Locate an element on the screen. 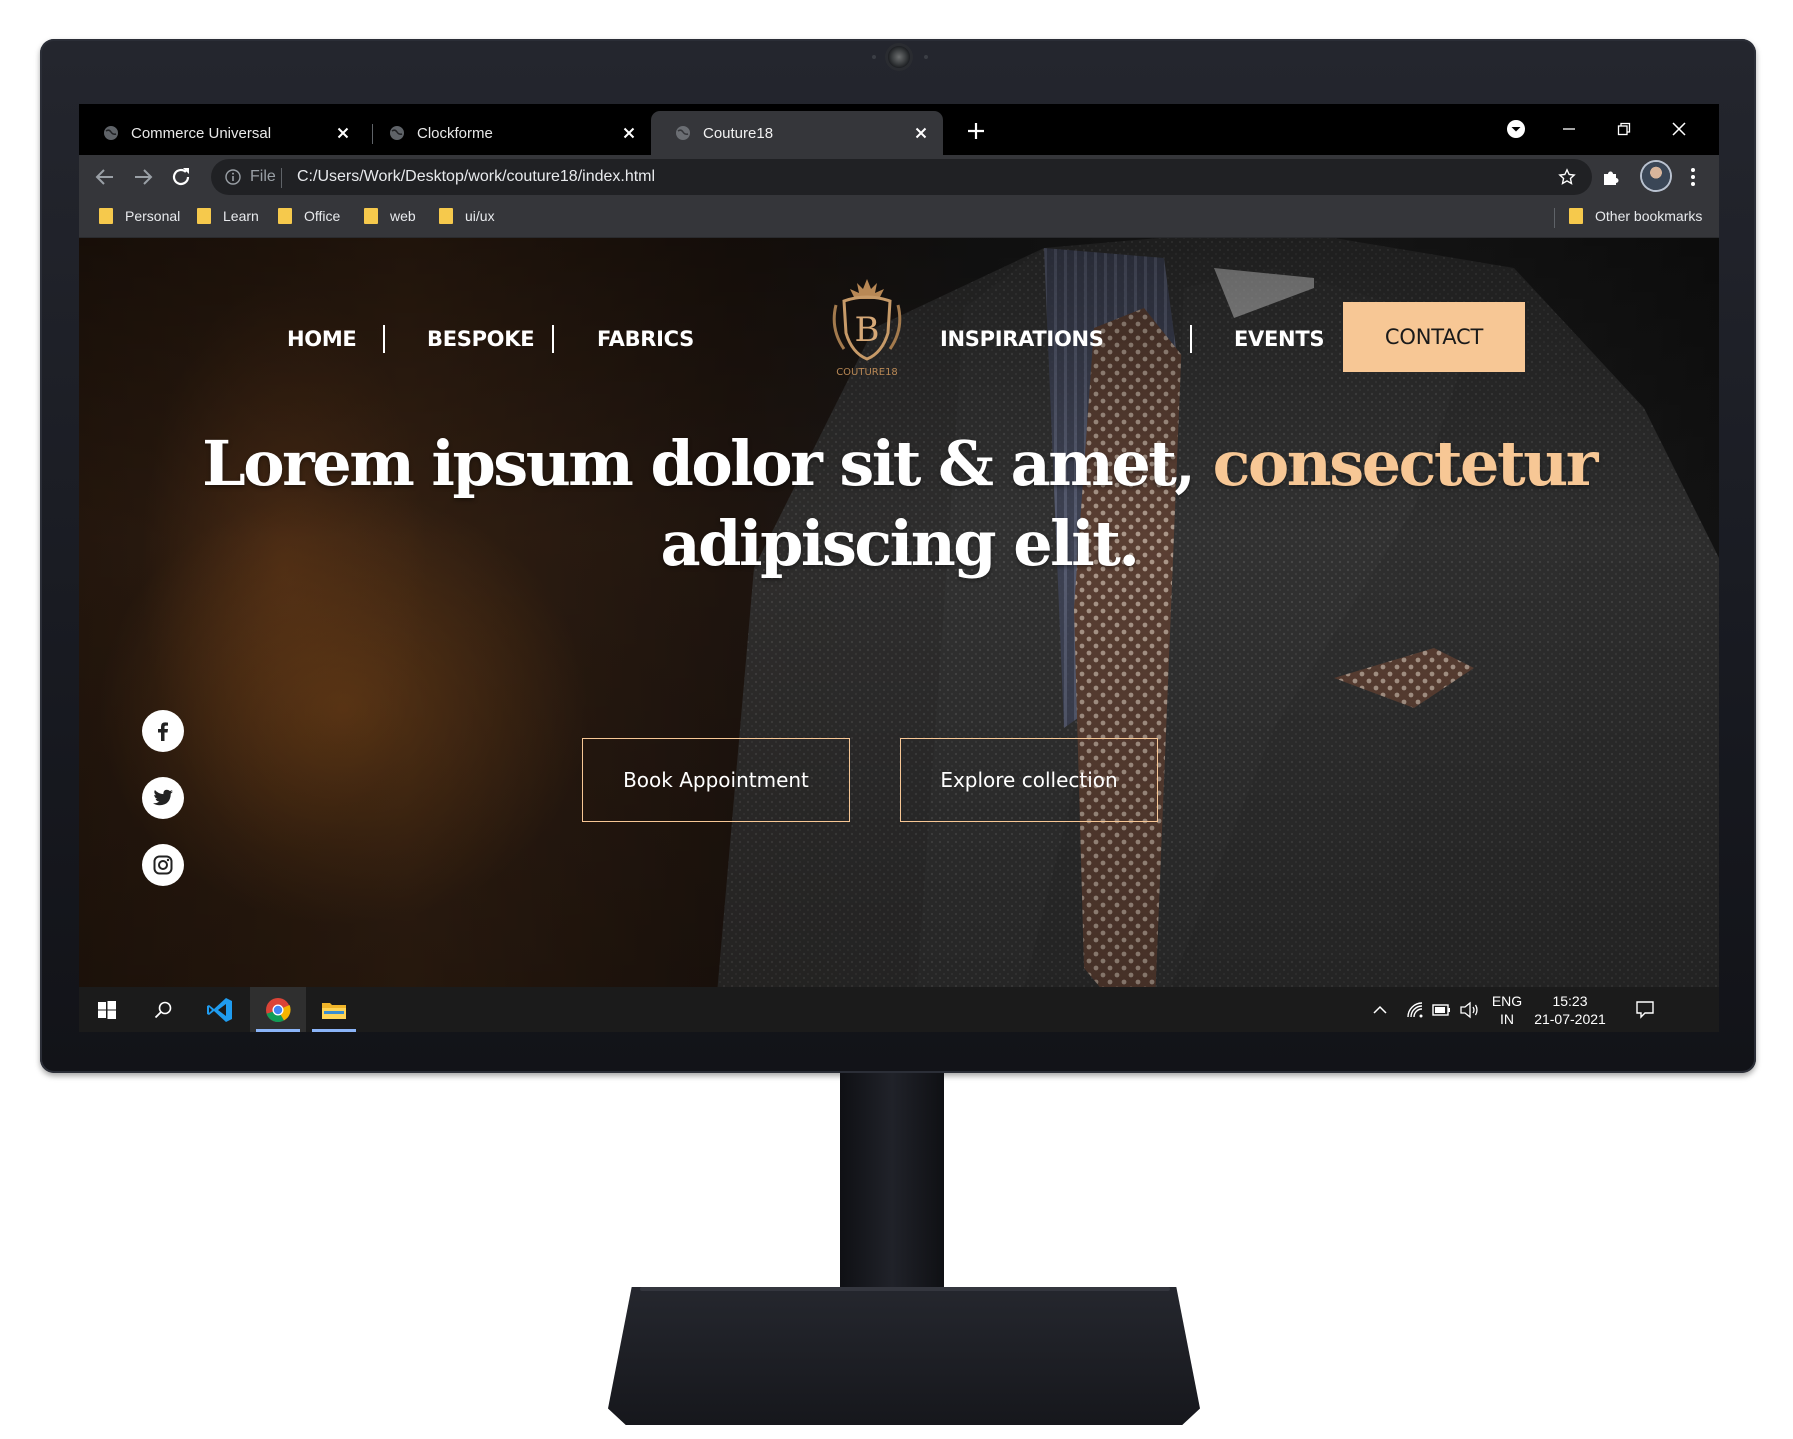 Image resolution: width=1793 pixels, height=1439 pixels. bookmark-personal: Personal is located at coordinates (139, 216).